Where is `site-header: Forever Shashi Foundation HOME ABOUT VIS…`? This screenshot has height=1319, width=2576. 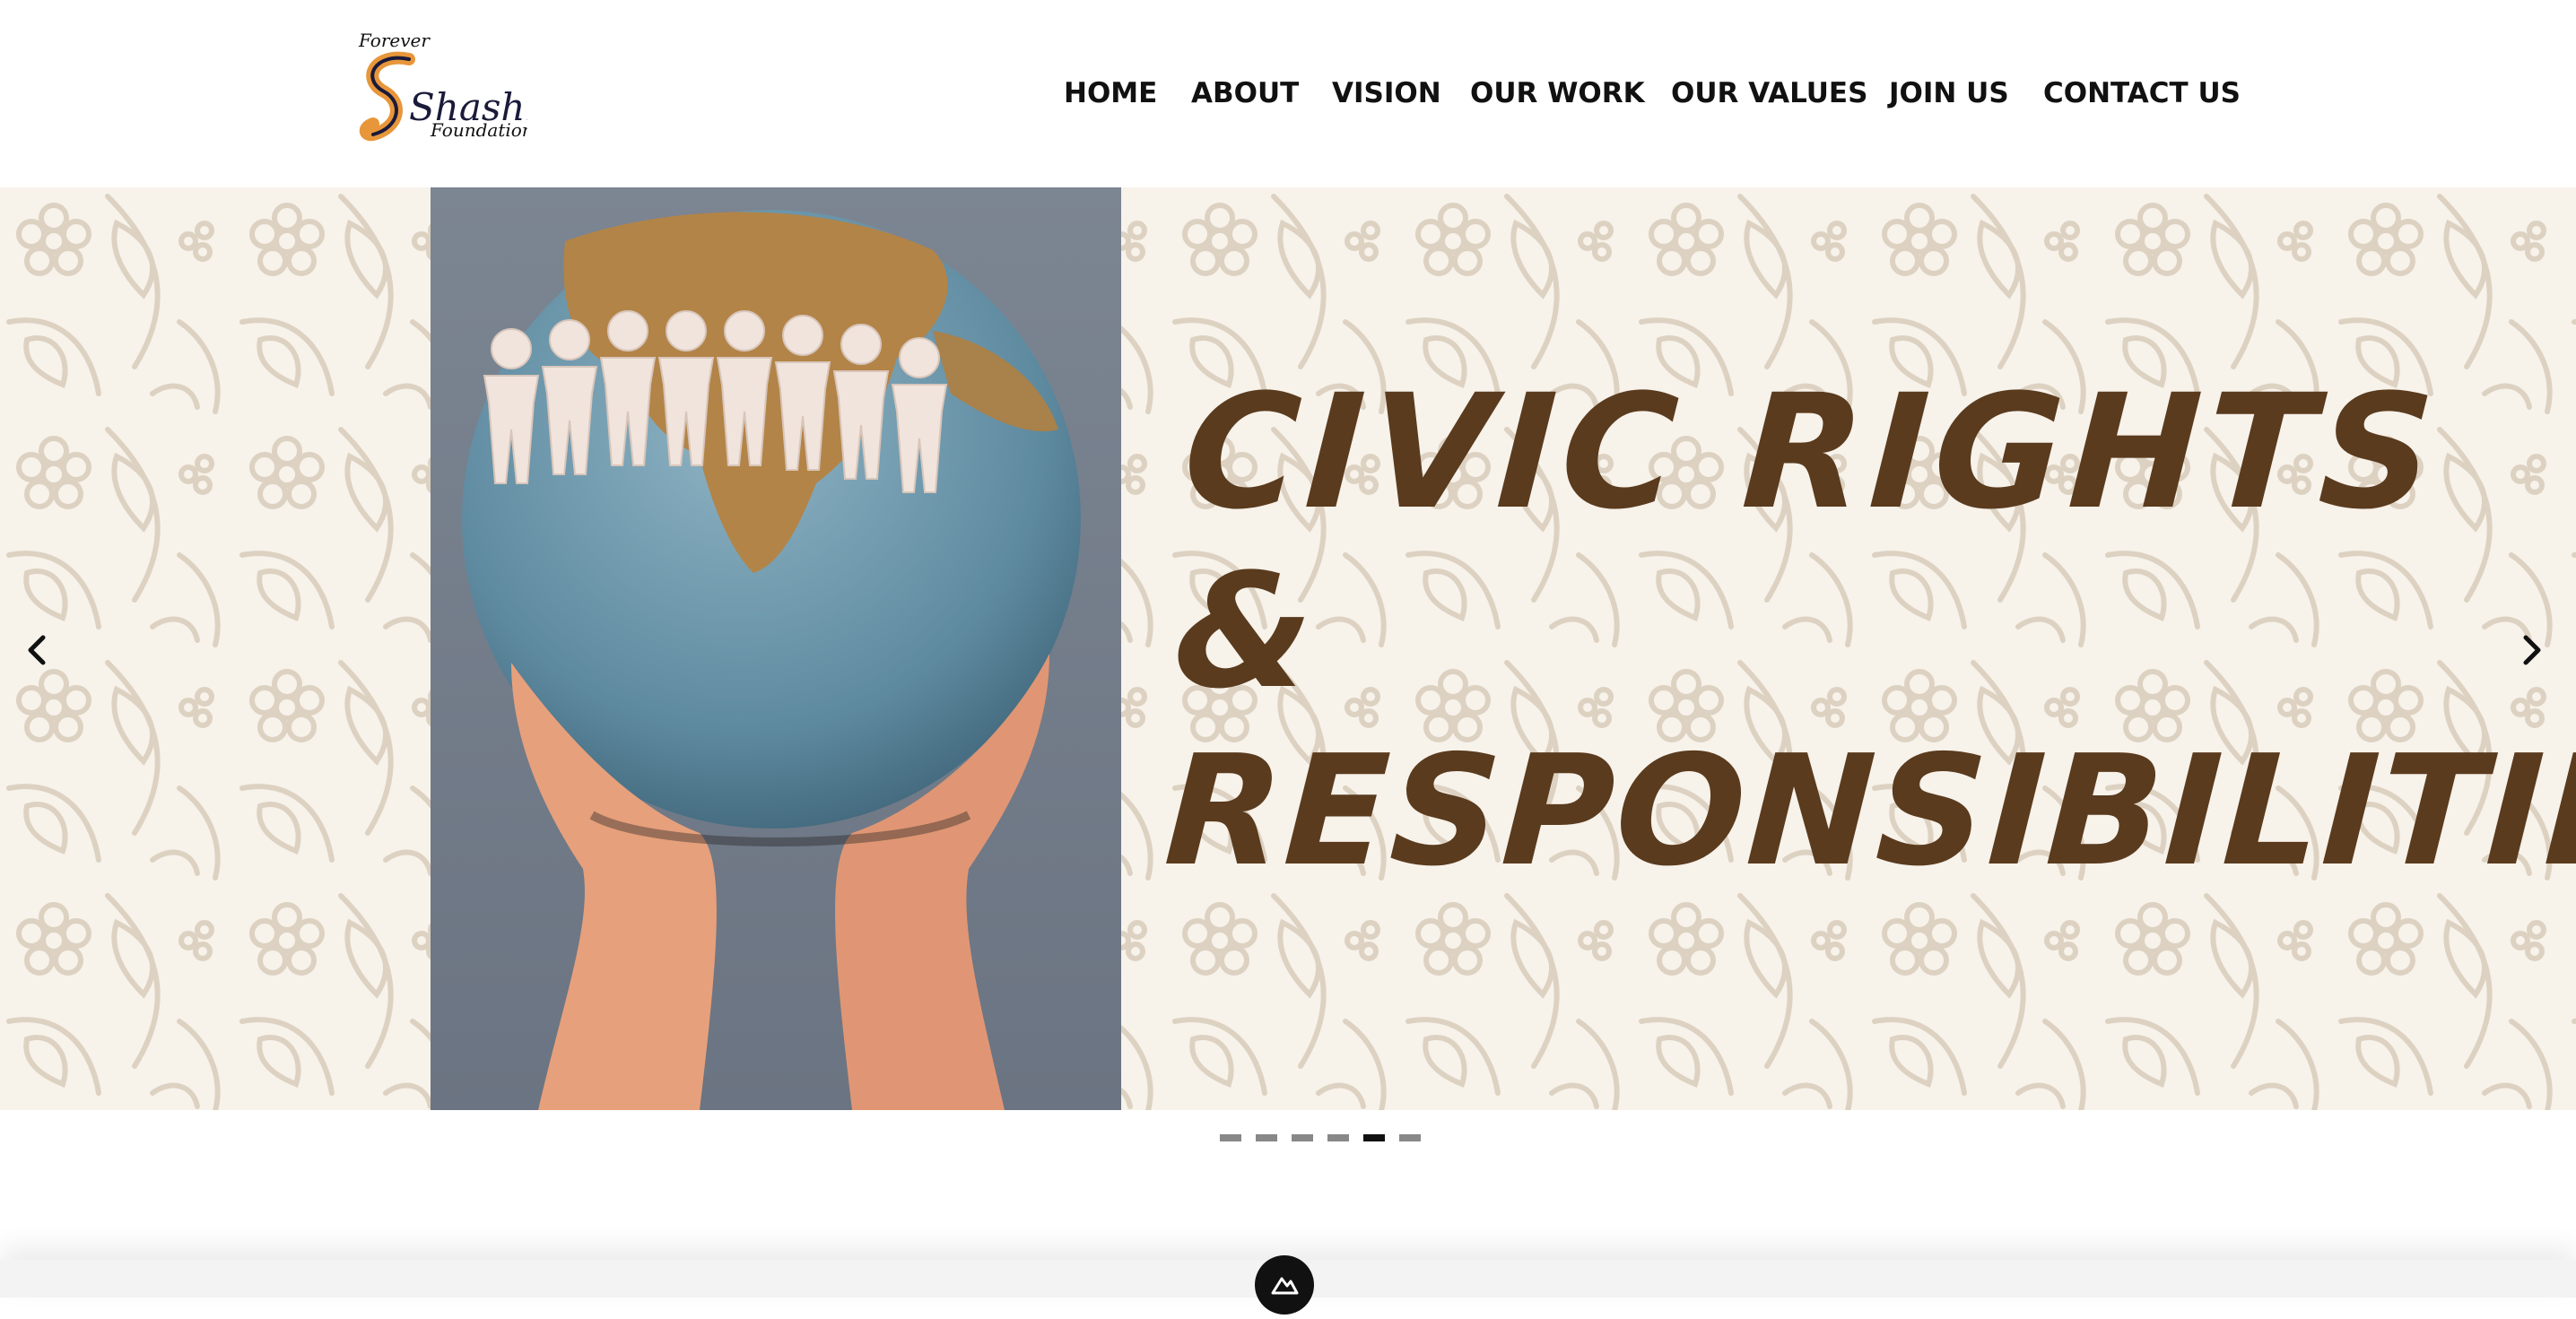
site-header: Forever Shashi Foundation HOME ABOUT VIS… is located at coordinates (1288, 93).